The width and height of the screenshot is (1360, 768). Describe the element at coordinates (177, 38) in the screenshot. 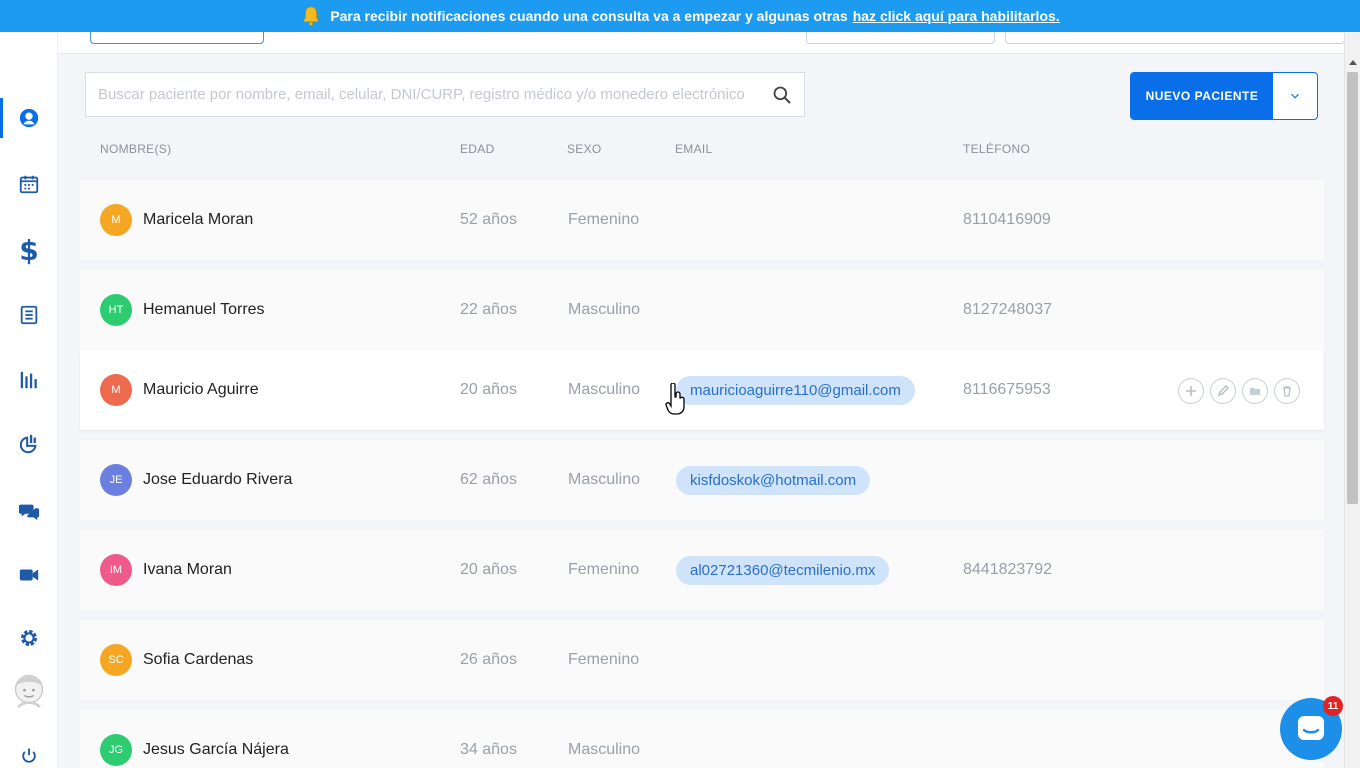

I see `top-toolbar-button` at that location.